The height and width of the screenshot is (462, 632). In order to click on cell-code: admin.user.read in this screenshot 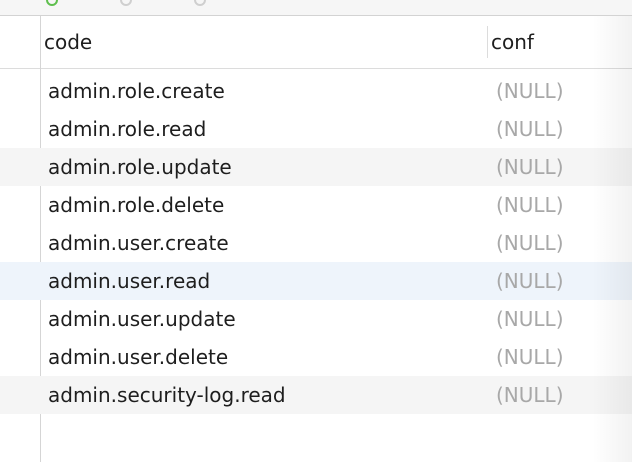, I will do `click(129, 281)`.